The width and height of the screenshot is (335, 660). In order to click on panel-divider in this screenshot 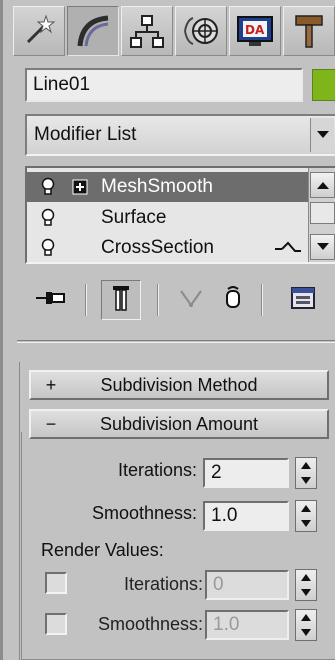, I will do `click(176, 341)`.